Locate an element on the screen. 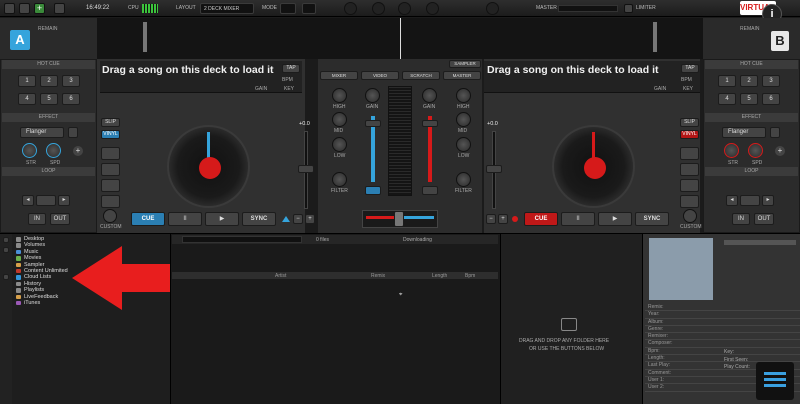  deck-b-effect-add-icon: + is located at coordinates (780, 151).